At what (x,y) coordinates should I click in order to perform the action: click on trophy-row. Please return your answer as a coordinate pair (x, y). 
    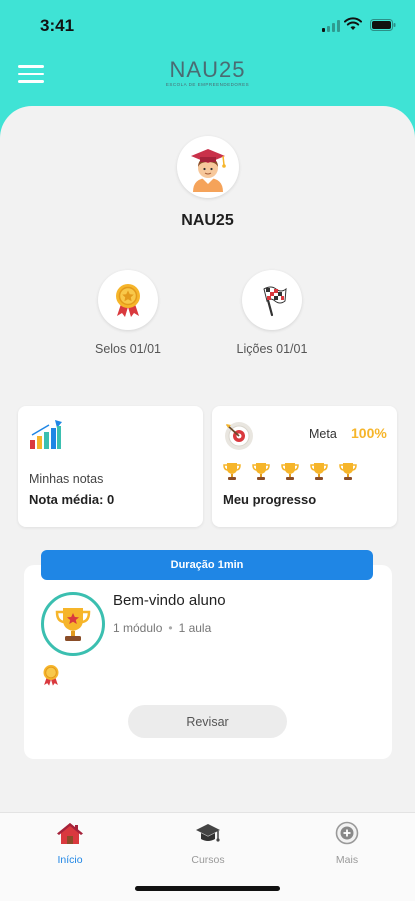
    Looking at the image, I should click on (290, 471).